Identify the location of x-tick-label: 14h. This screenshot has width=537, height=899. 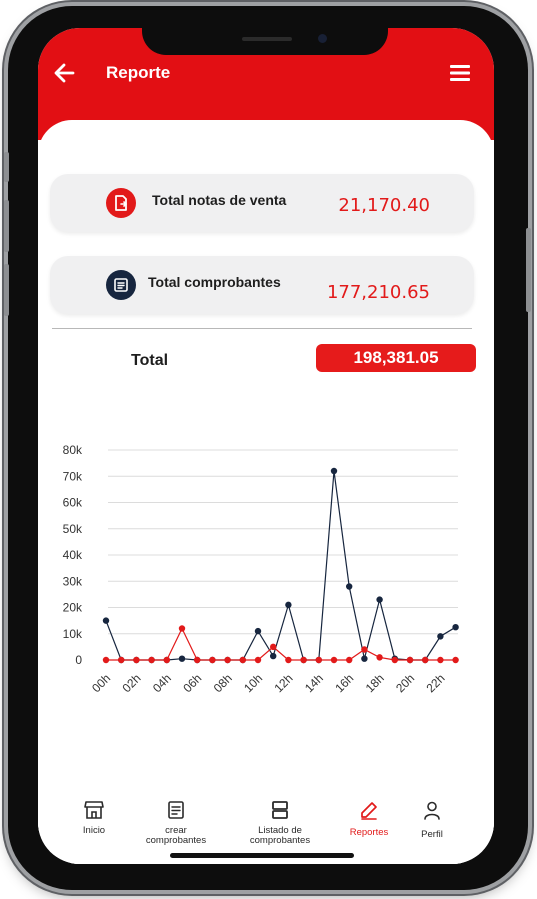
(314, 683).